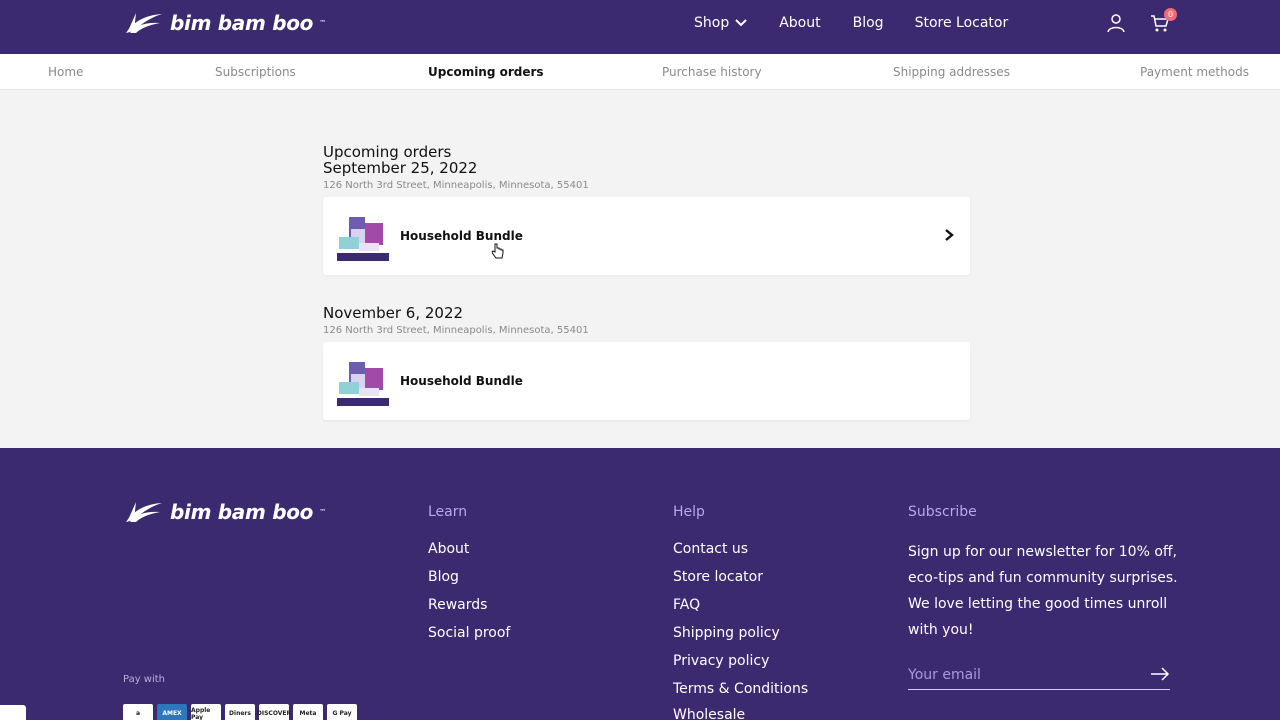 Image resolution: width=1280 pixels, height=720 pixels. What do you see at coordinates (448, 512) in the screenshot?
I see `footer-learn-title: Learn` at bounding box center [448, 512].